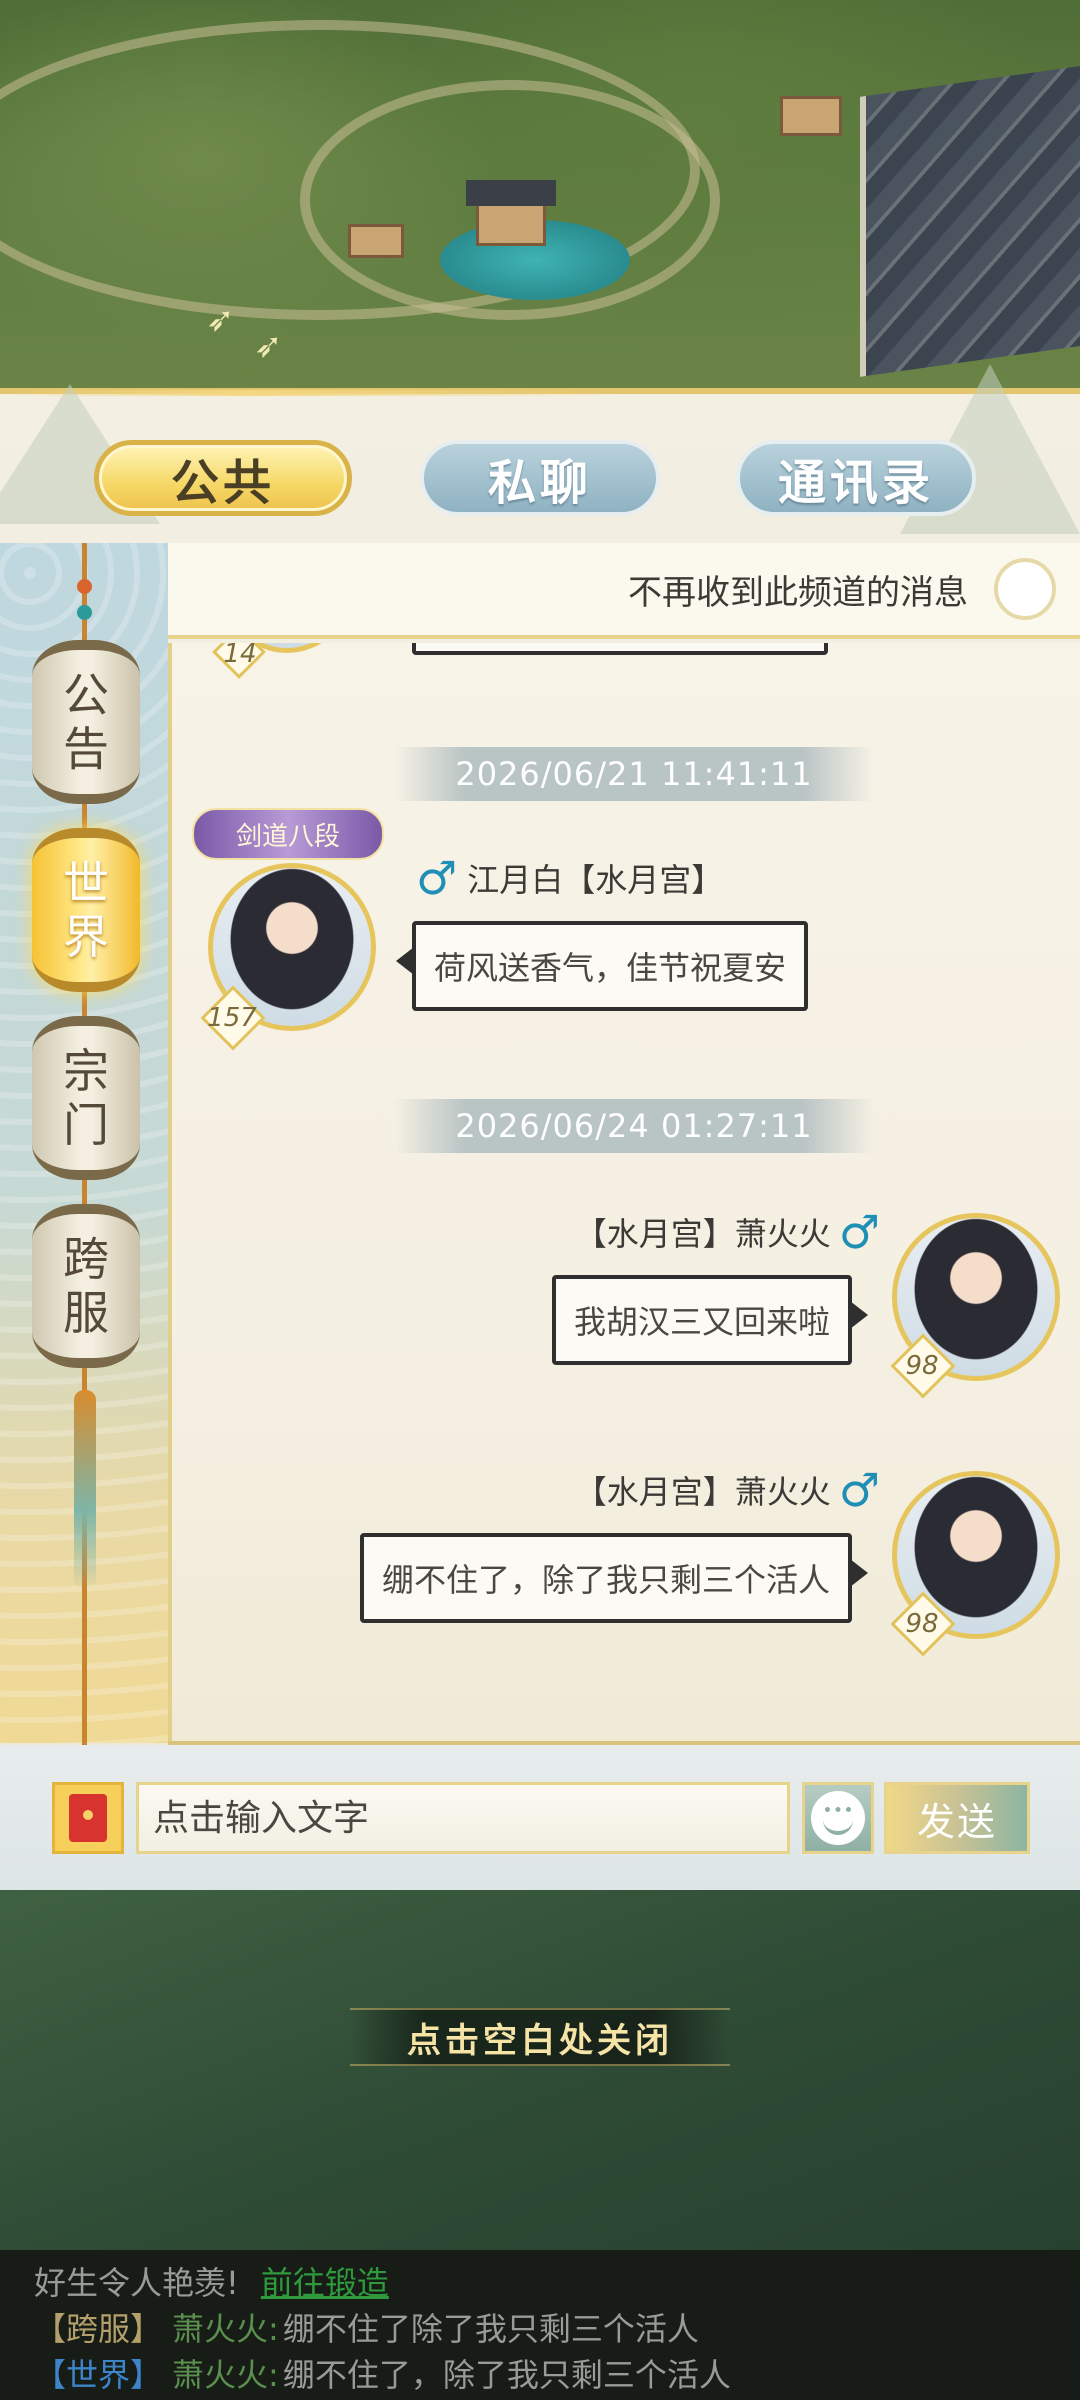  Describe the element at coordinates (1025, 589) in the screenshot. I see `mute-channel-toggle` at that location.